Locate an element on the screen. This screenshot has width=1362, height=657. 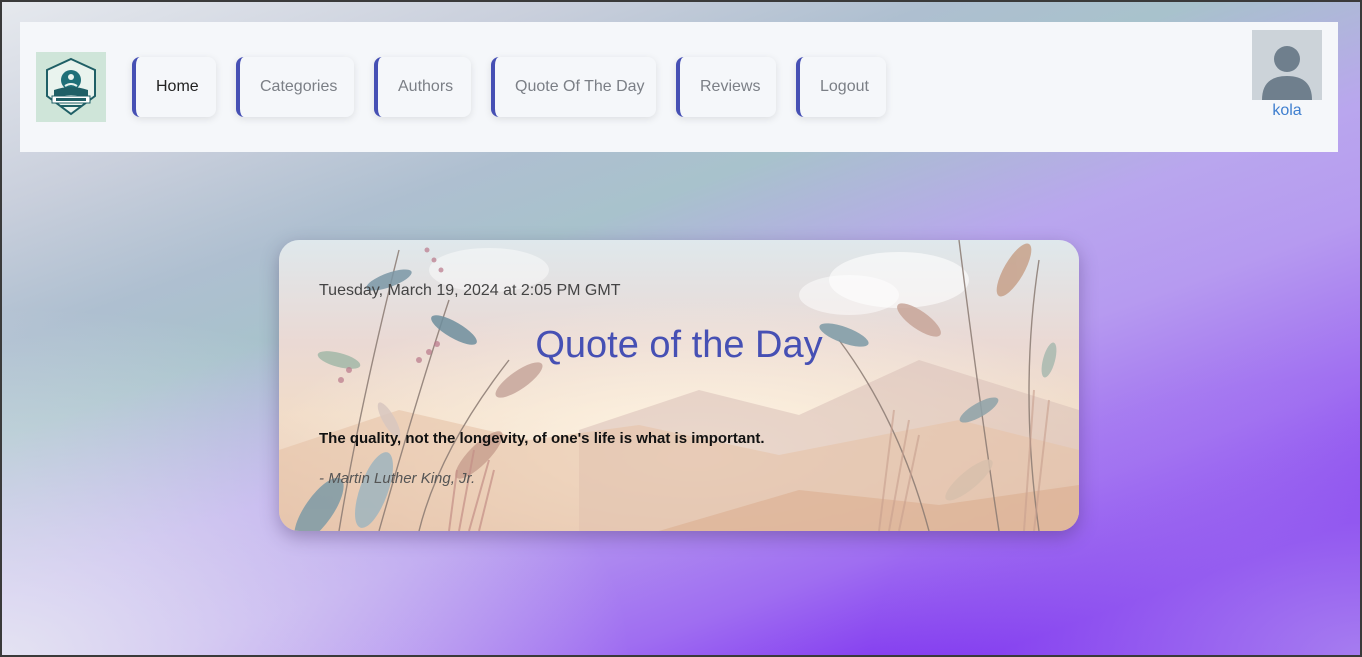
nav-reviews-label: Reviews is located at coordinates (730, 86).